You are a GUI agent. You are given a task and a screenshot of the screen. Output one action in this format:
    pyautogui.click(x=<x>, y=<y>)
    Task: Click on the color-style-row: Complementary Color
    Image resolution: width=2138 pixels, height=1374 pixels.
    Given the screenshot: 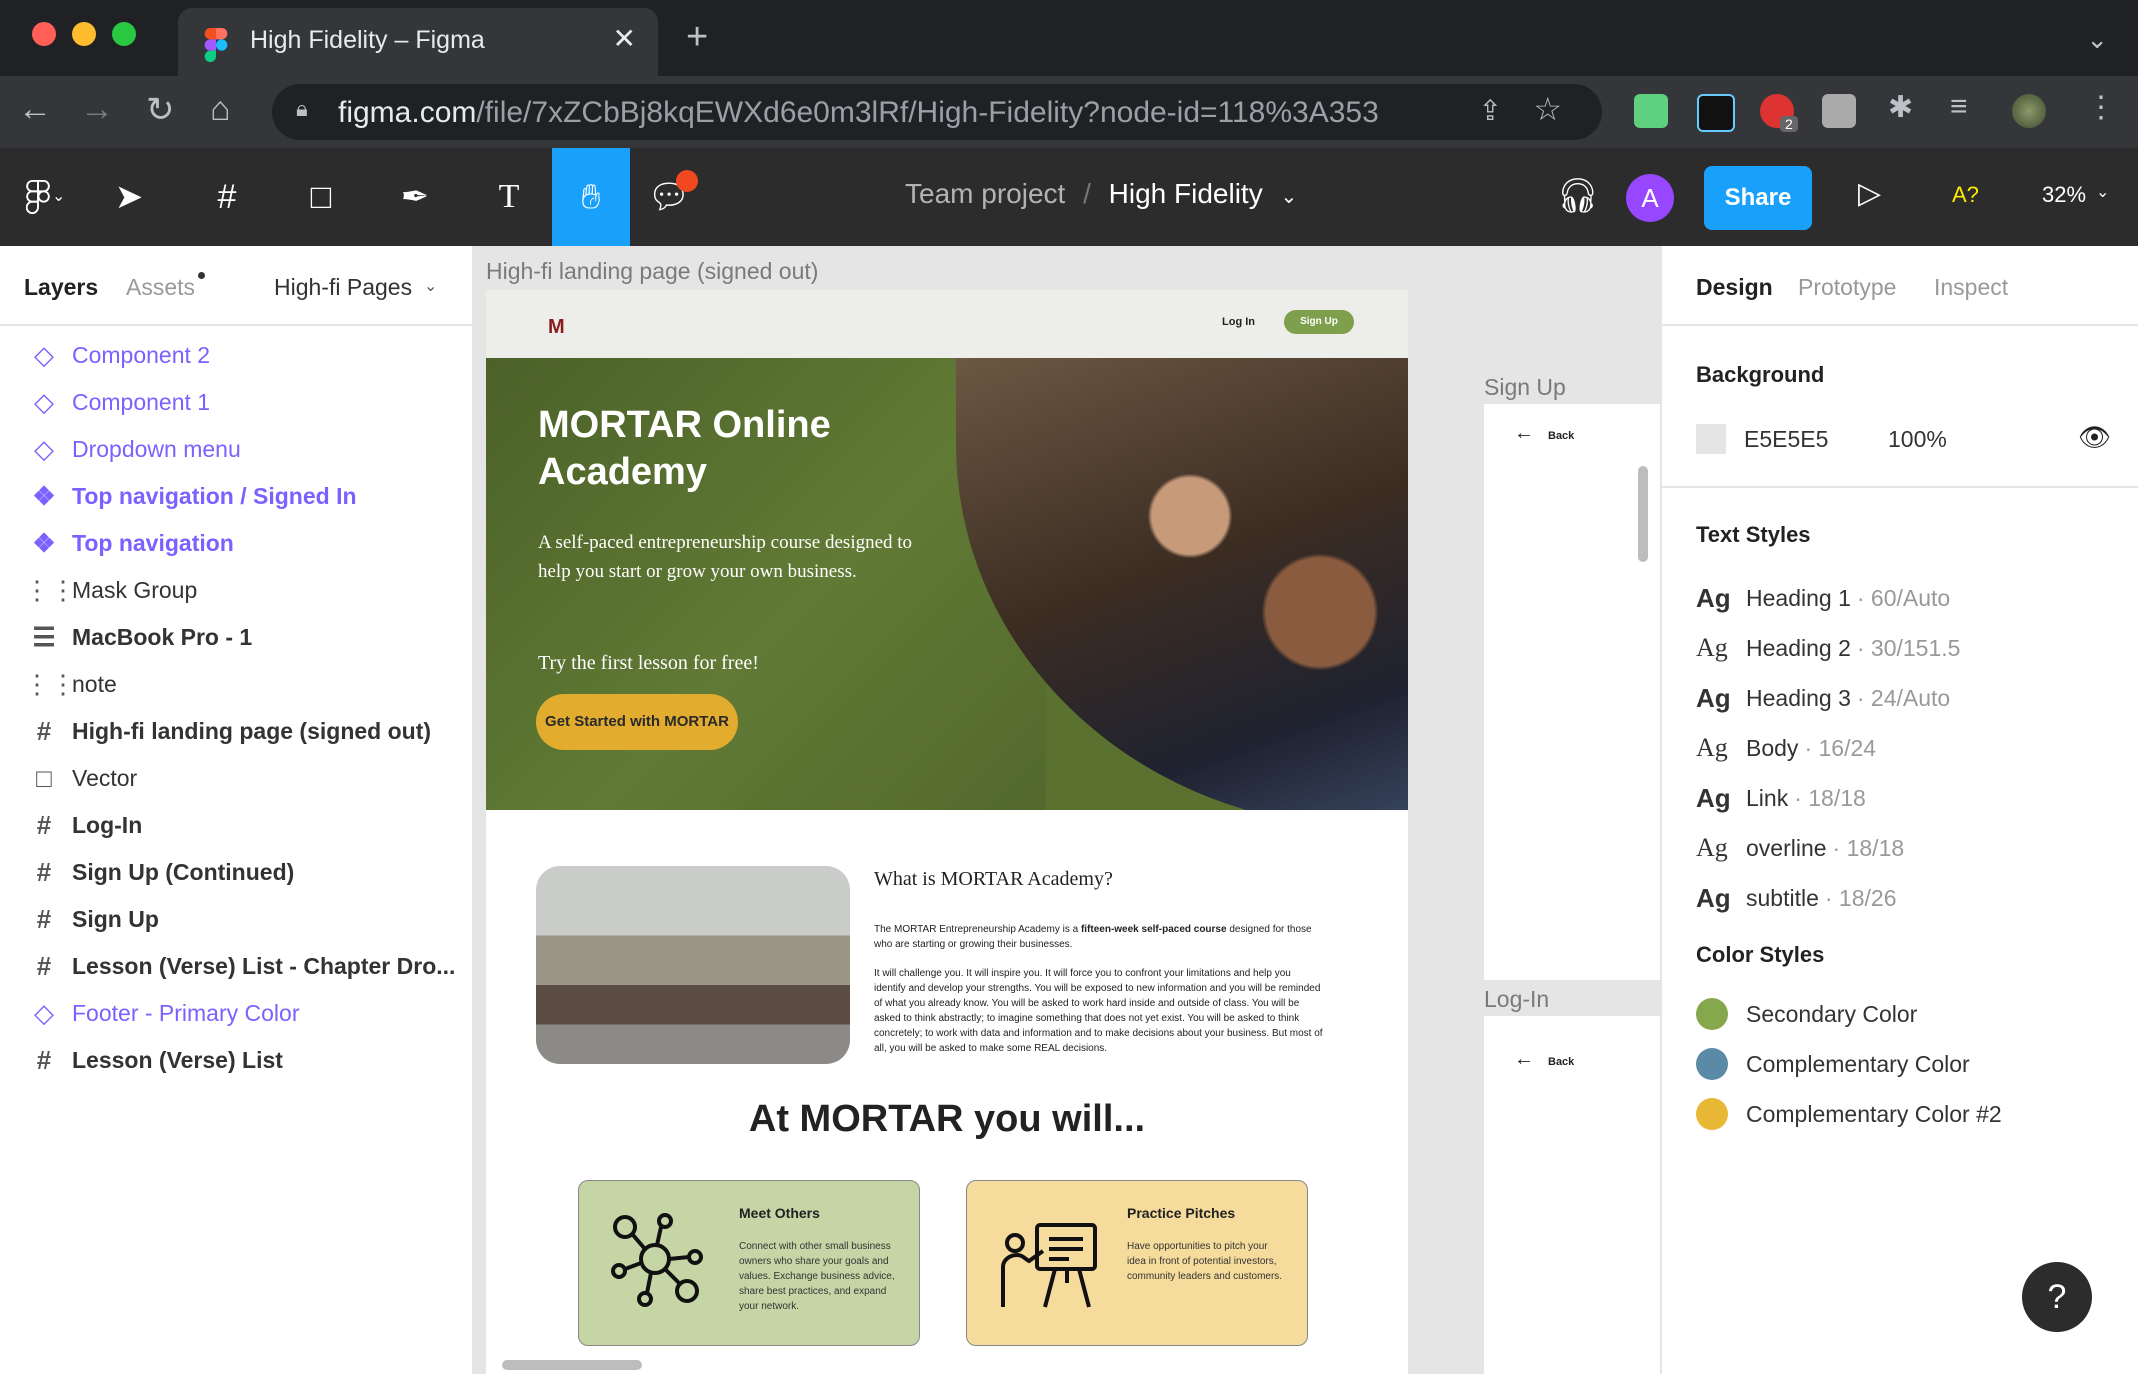 What is the action you would take?
    pyautogui.click(x=1833, y=1064)
    